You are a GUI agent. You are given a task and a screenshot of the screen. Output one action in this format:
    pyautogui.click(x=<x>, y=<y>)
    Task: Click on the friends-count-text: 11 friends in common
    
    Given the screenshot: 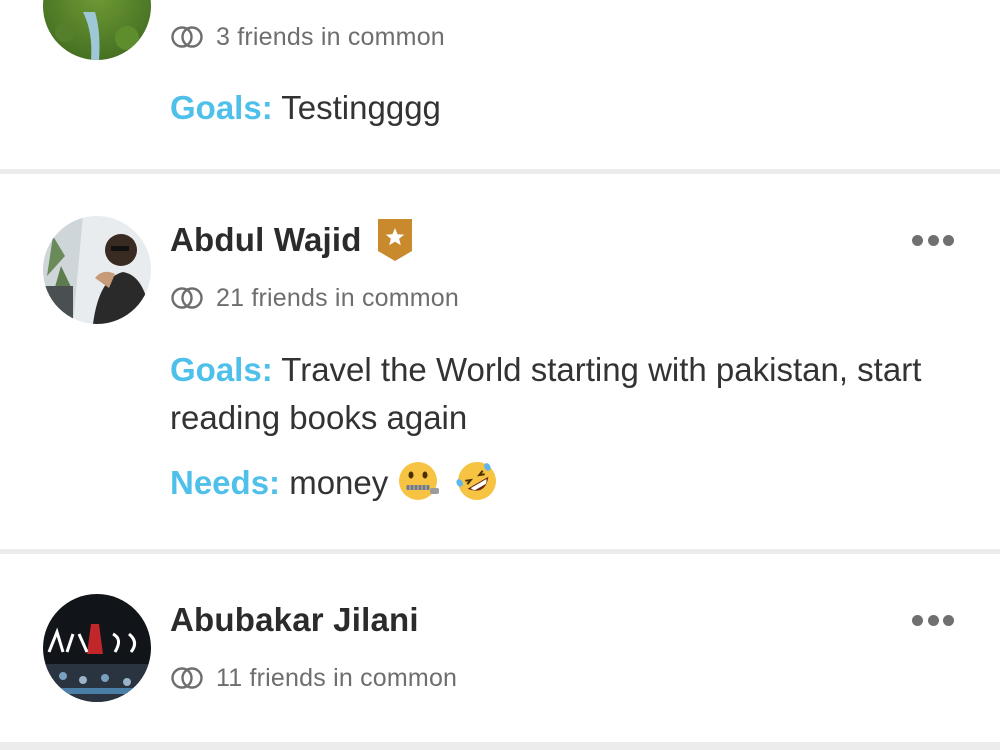 What is the action you would take?
    pyautogui.click(x=337, y=677)
    